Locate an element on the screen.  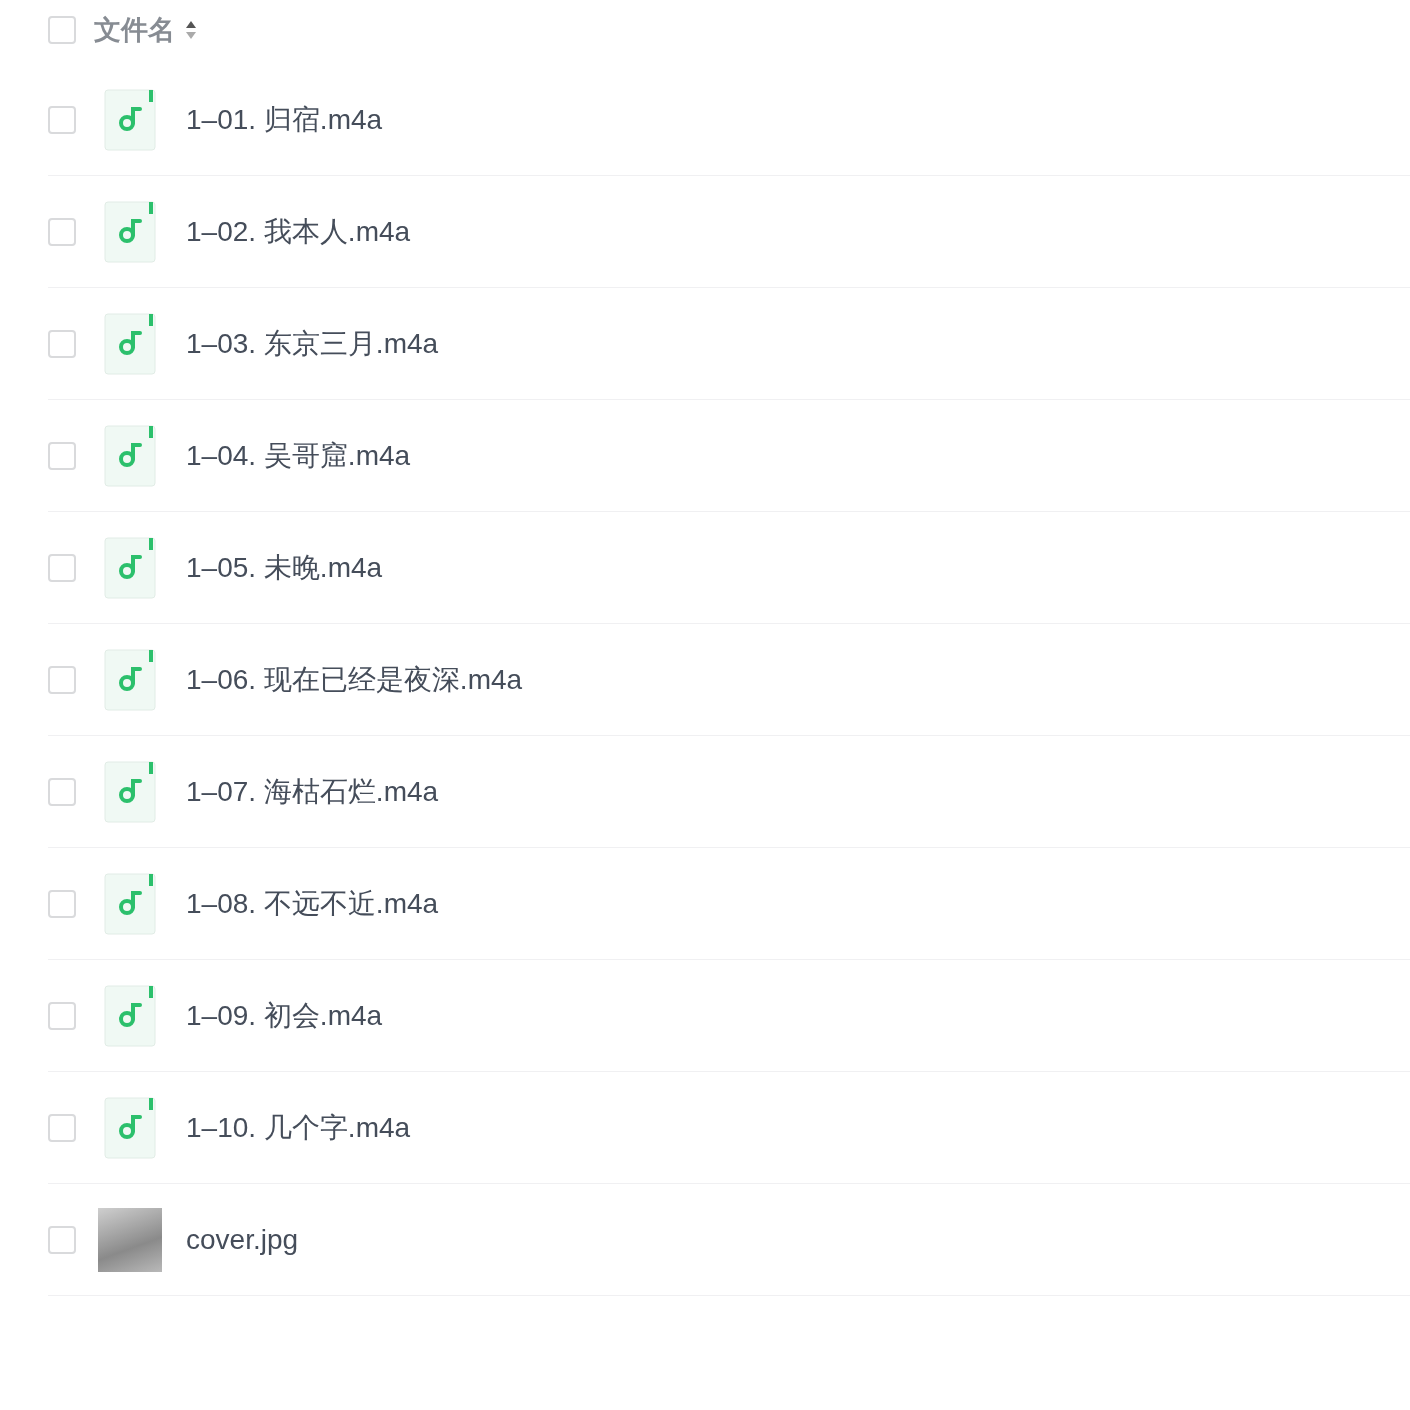
file-name: 1–09. 初会.m4a is located at coordinates (284, 1015).